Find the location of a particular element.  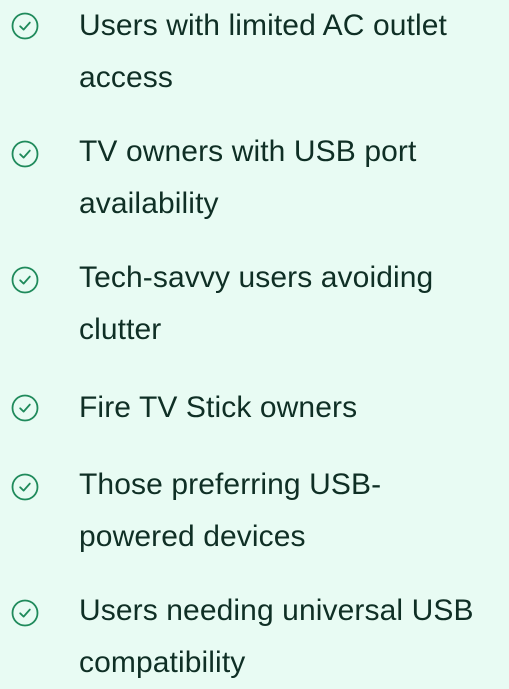

list-item-line: clutter is located at coordinates (120, 329).